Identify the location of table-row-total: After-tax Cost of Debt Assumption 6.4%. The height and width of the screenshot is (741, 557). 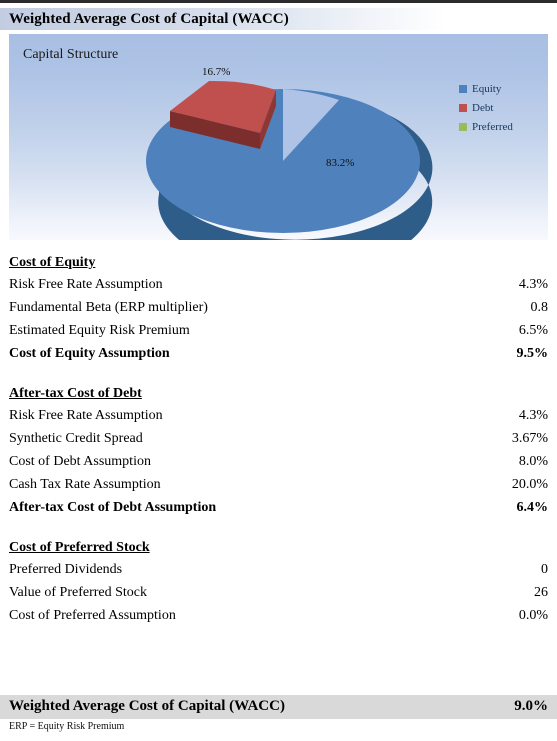
(278, 509).